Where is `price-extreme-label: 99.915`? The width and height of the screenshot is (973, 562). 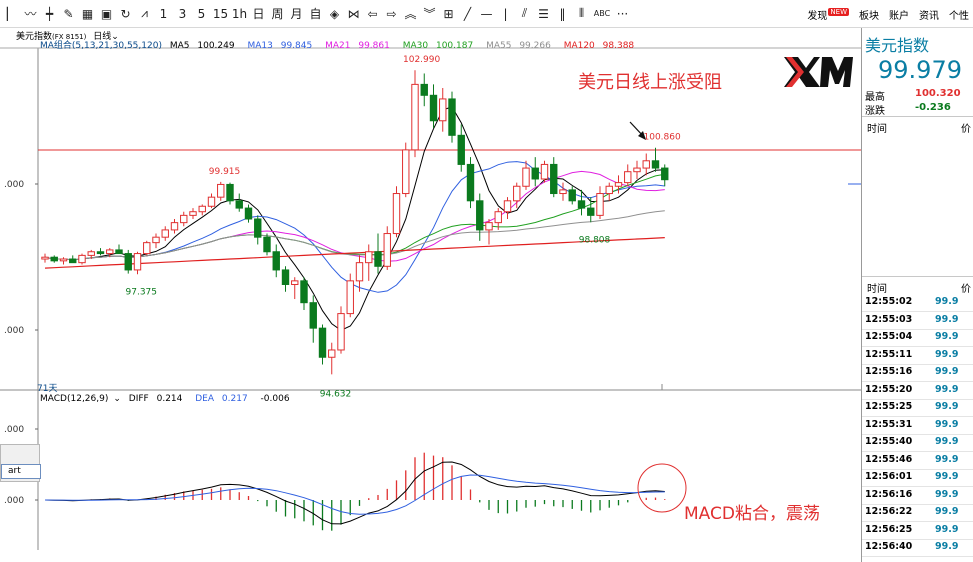 price-extreme-label: 99.915 is located at coordinates (225, 172).